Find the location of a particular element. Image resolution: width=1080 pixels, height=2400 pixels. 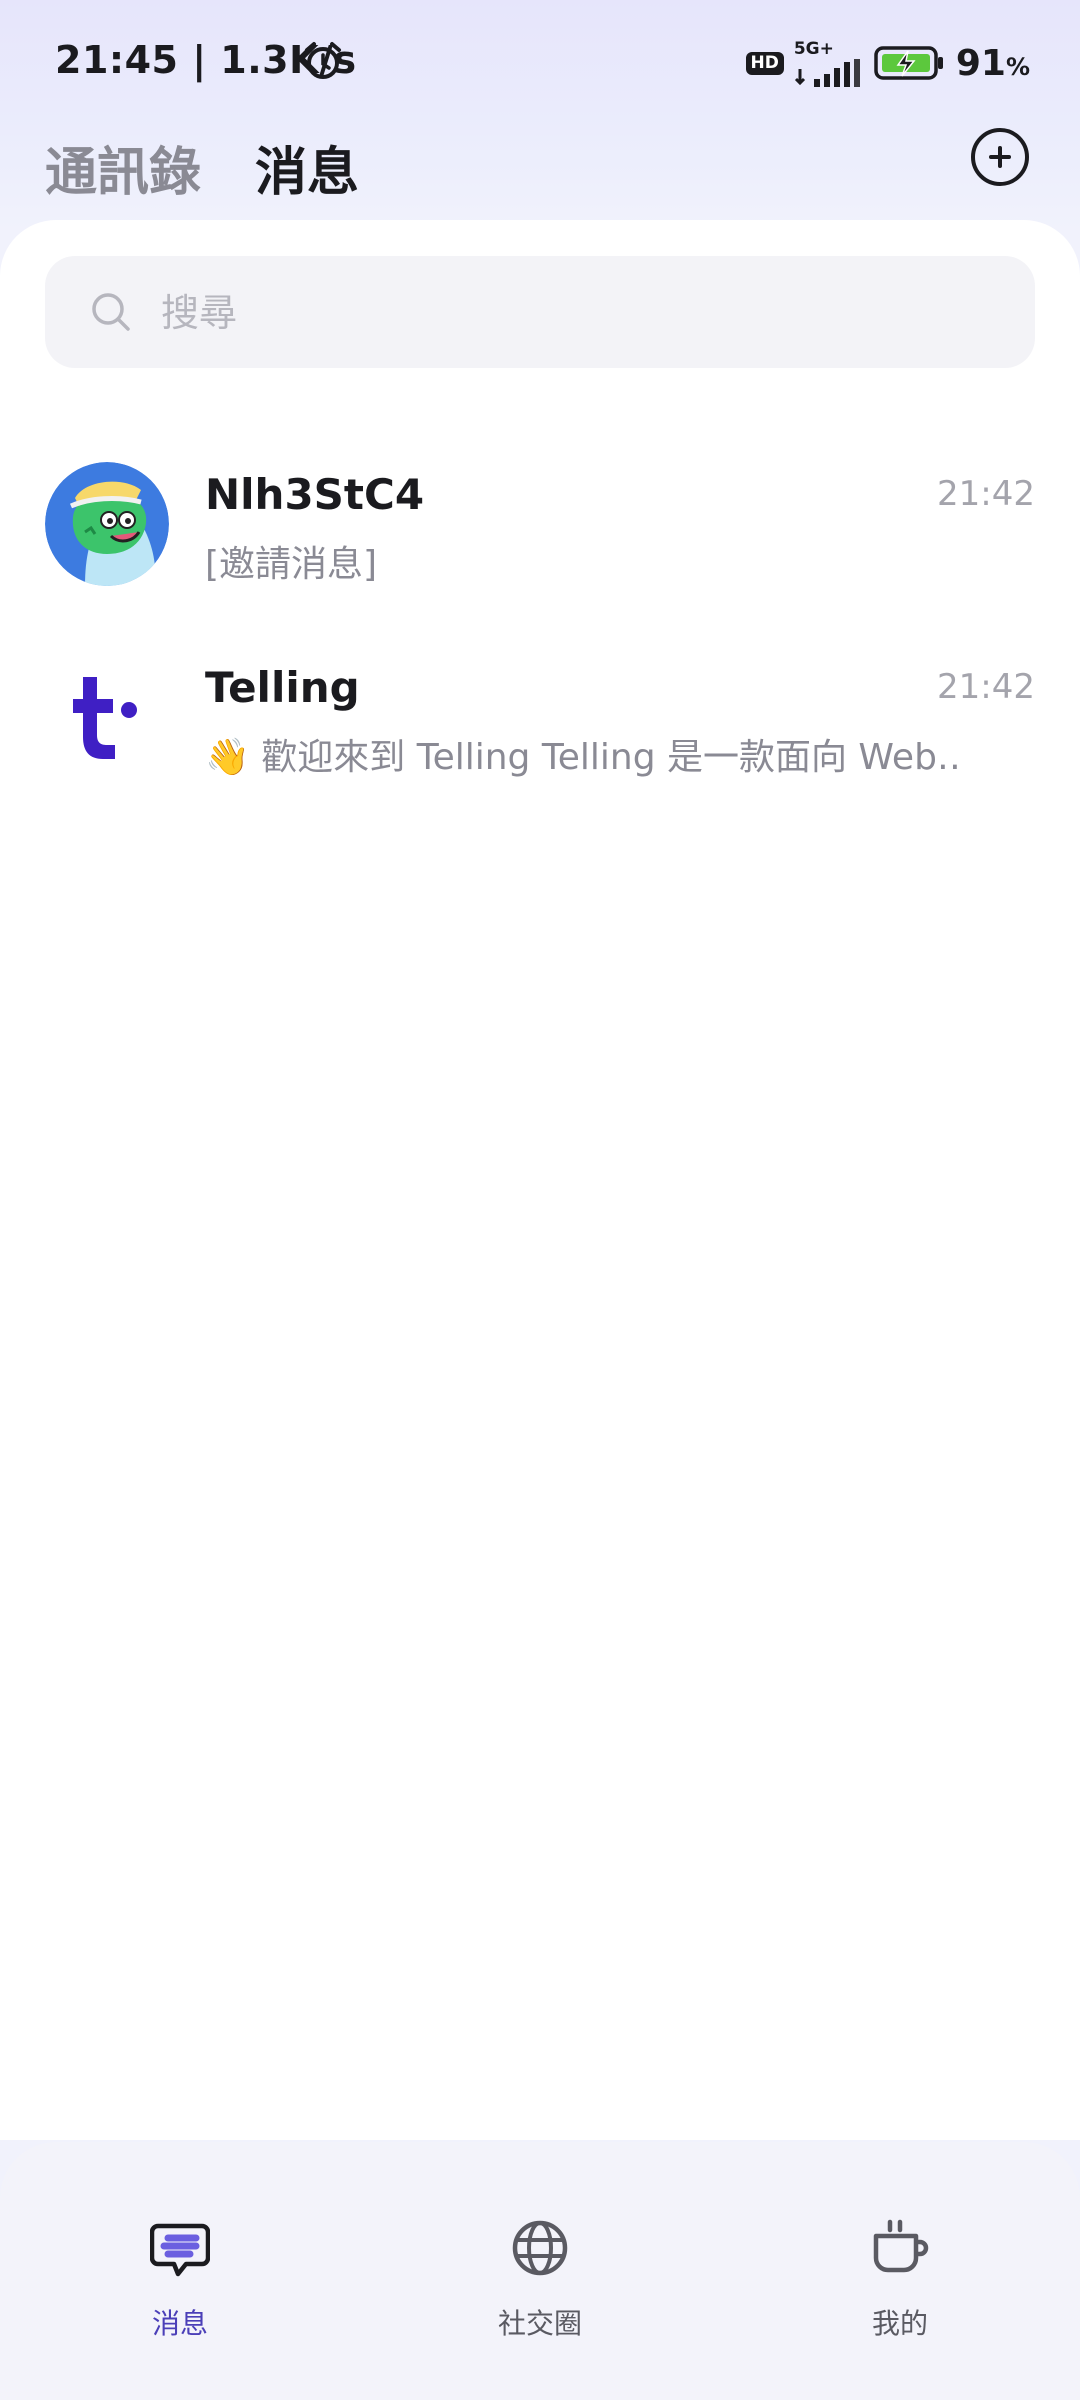

network-type: 5G+ is located at coordinates (813, 49).